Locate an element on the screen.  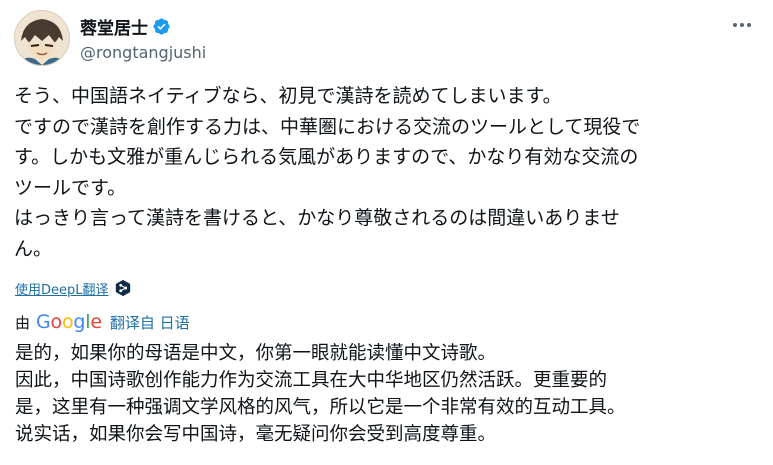
translation-line: 是，这里有一种强调文学风格的风气，所以它是一个非常有效的互动工具。 is located at coordinates (320, 407).